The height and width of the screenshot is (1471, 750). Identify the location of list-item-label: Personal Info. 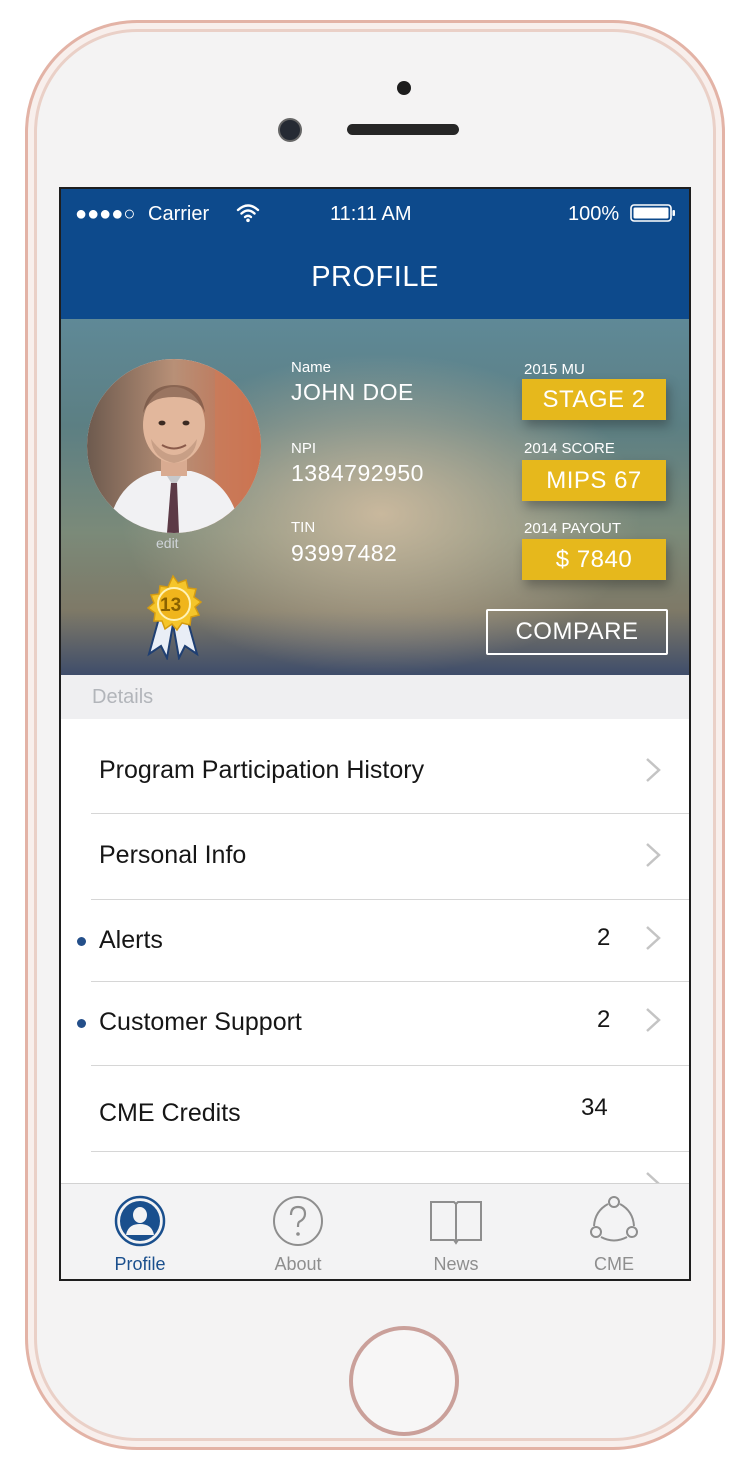
(173, 855).